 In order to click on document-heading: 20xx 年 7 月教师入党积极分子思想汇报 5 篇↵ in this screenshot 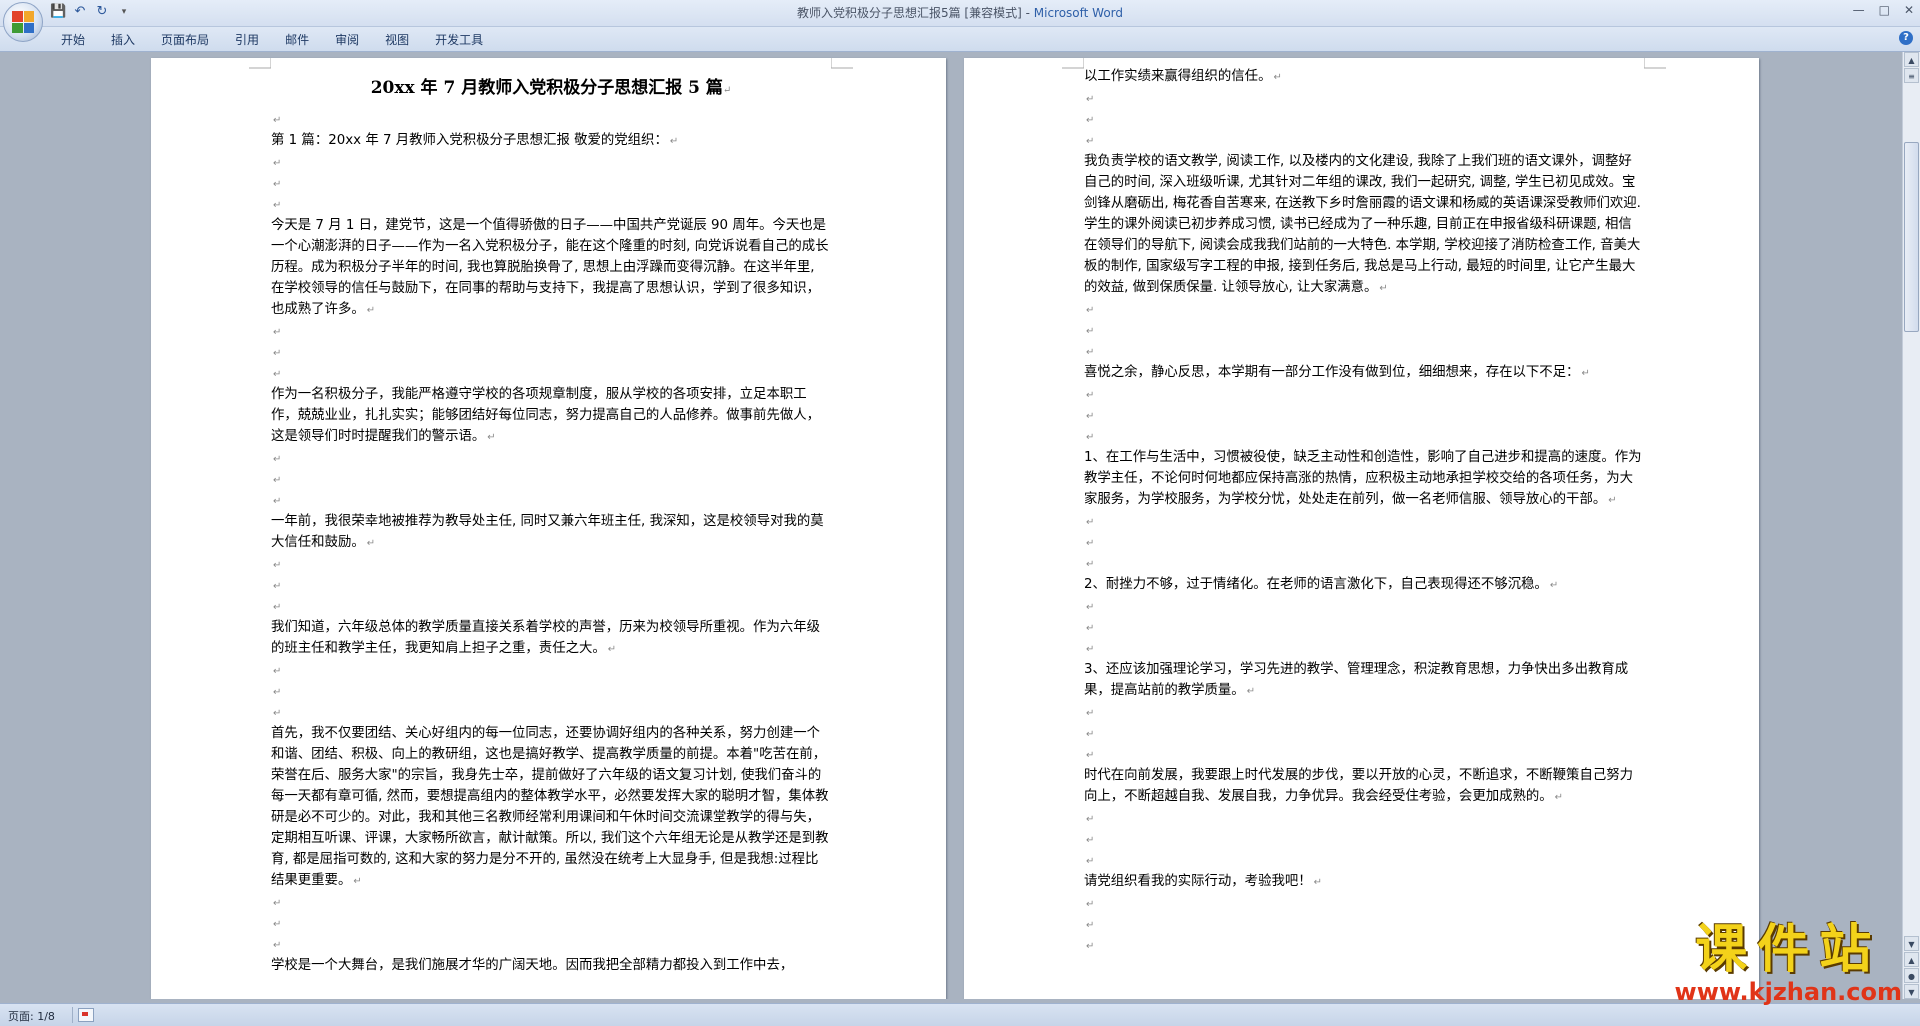, I will do `click(551, 88)`.